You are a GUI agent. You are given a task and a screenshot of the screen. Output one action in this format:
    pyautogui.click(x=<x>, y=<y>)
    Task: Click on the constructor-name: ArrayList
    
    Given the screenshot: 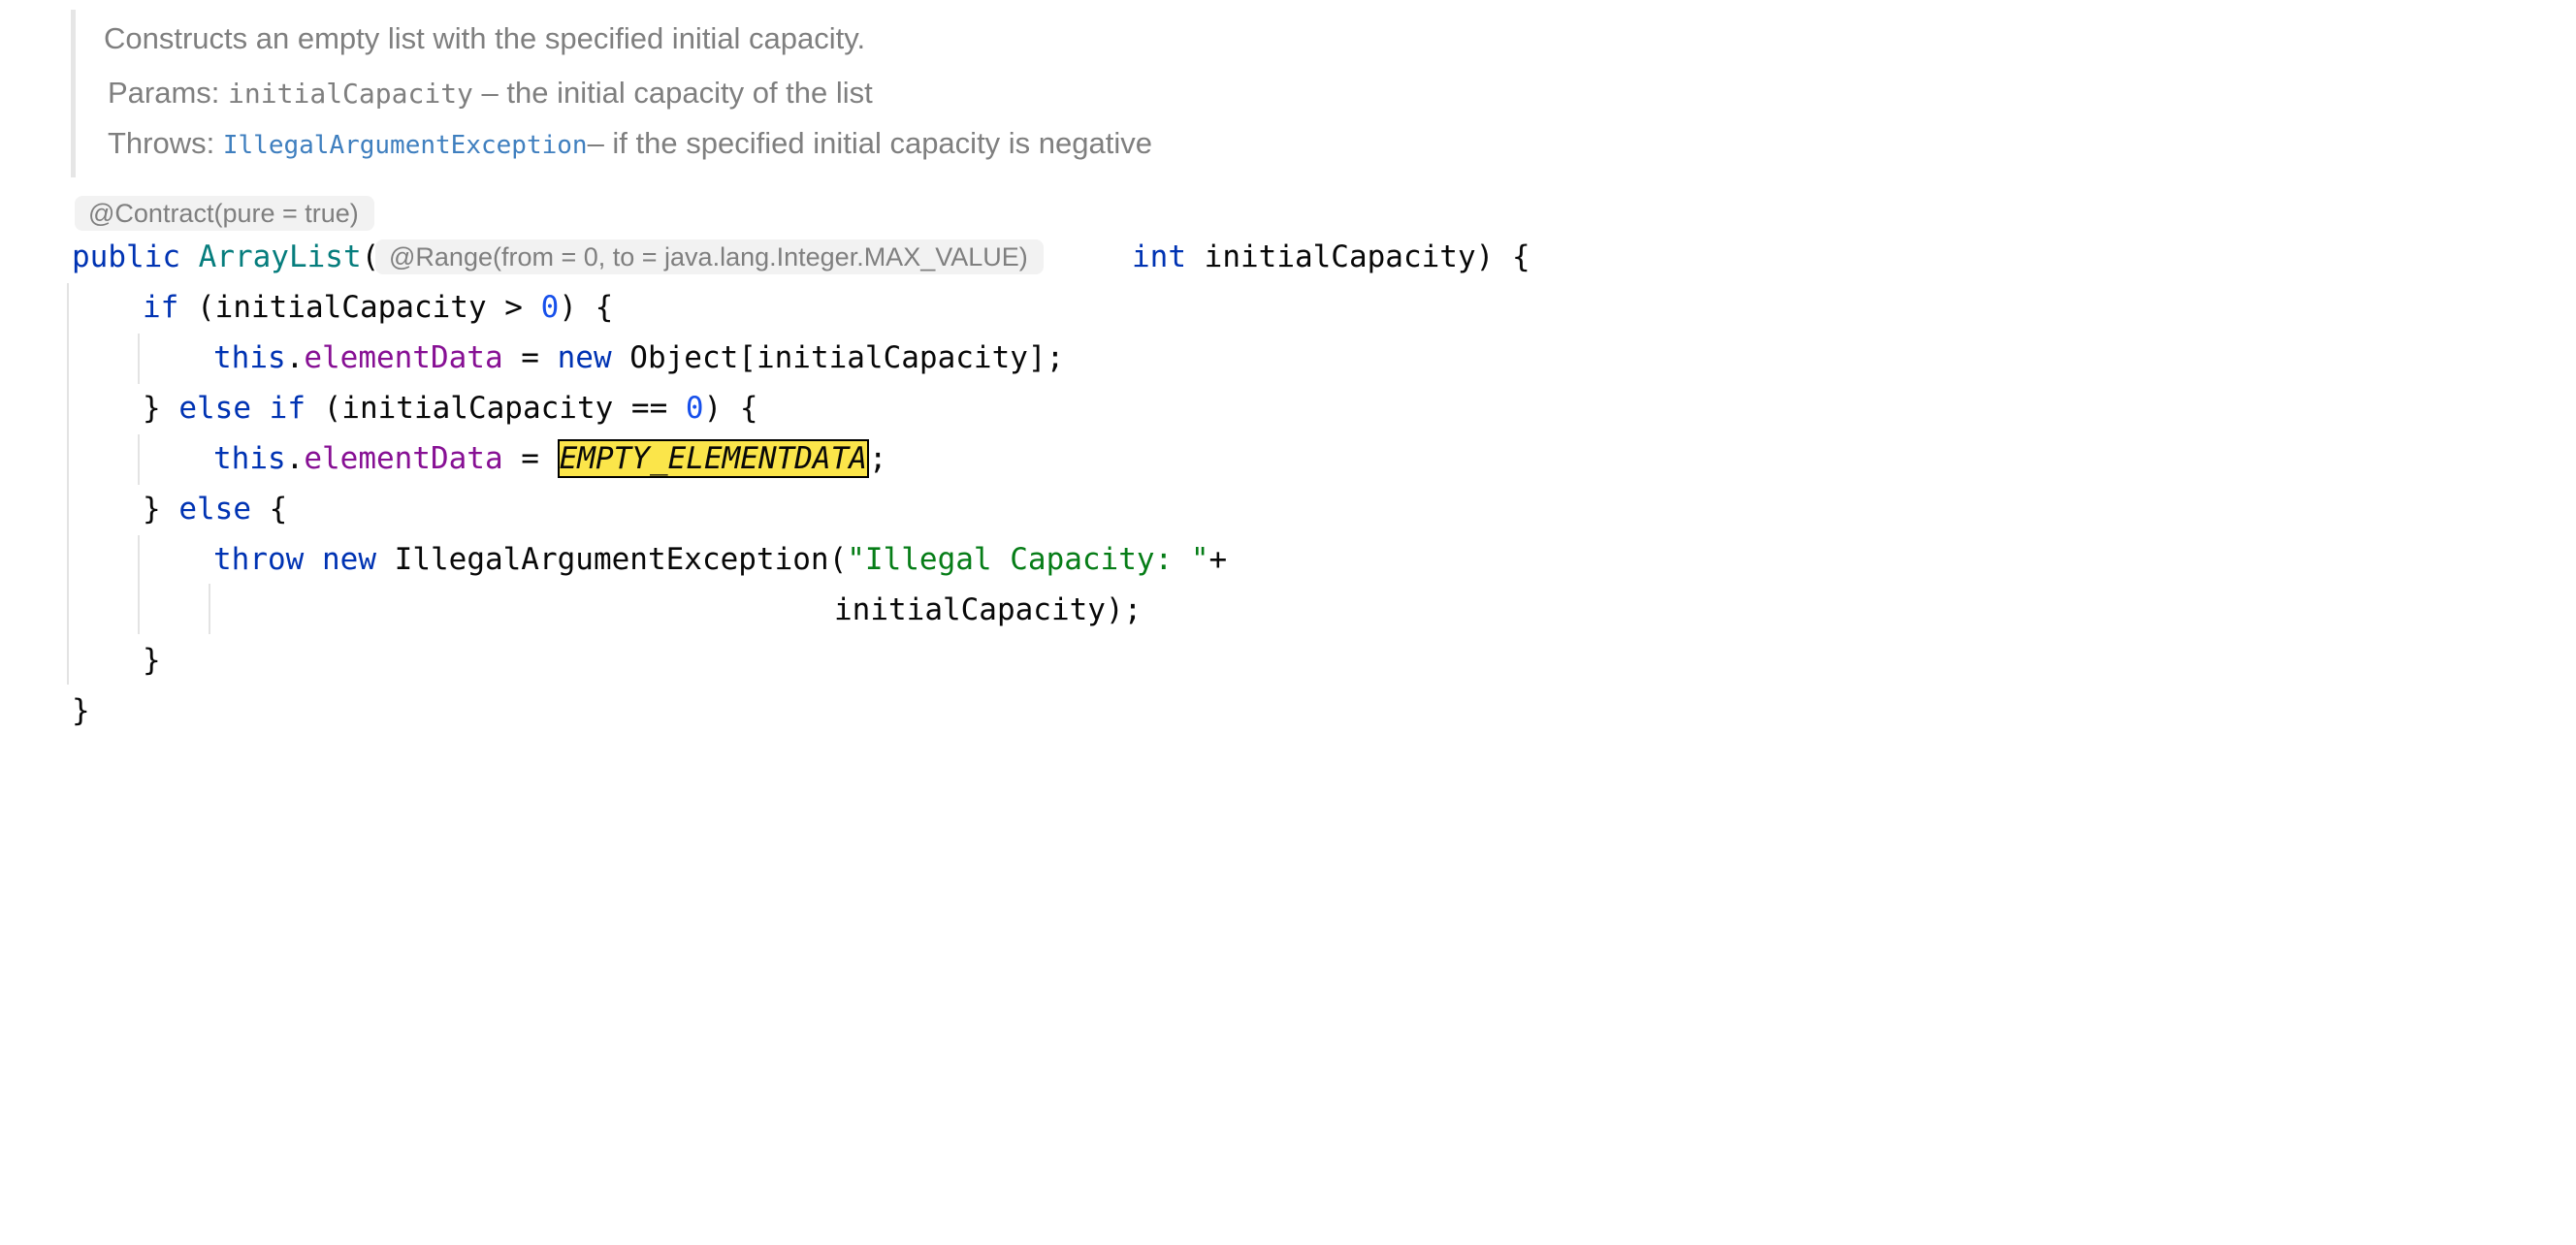 What is the action you would take?
    pyautogui.click(x=280, y=256)
    